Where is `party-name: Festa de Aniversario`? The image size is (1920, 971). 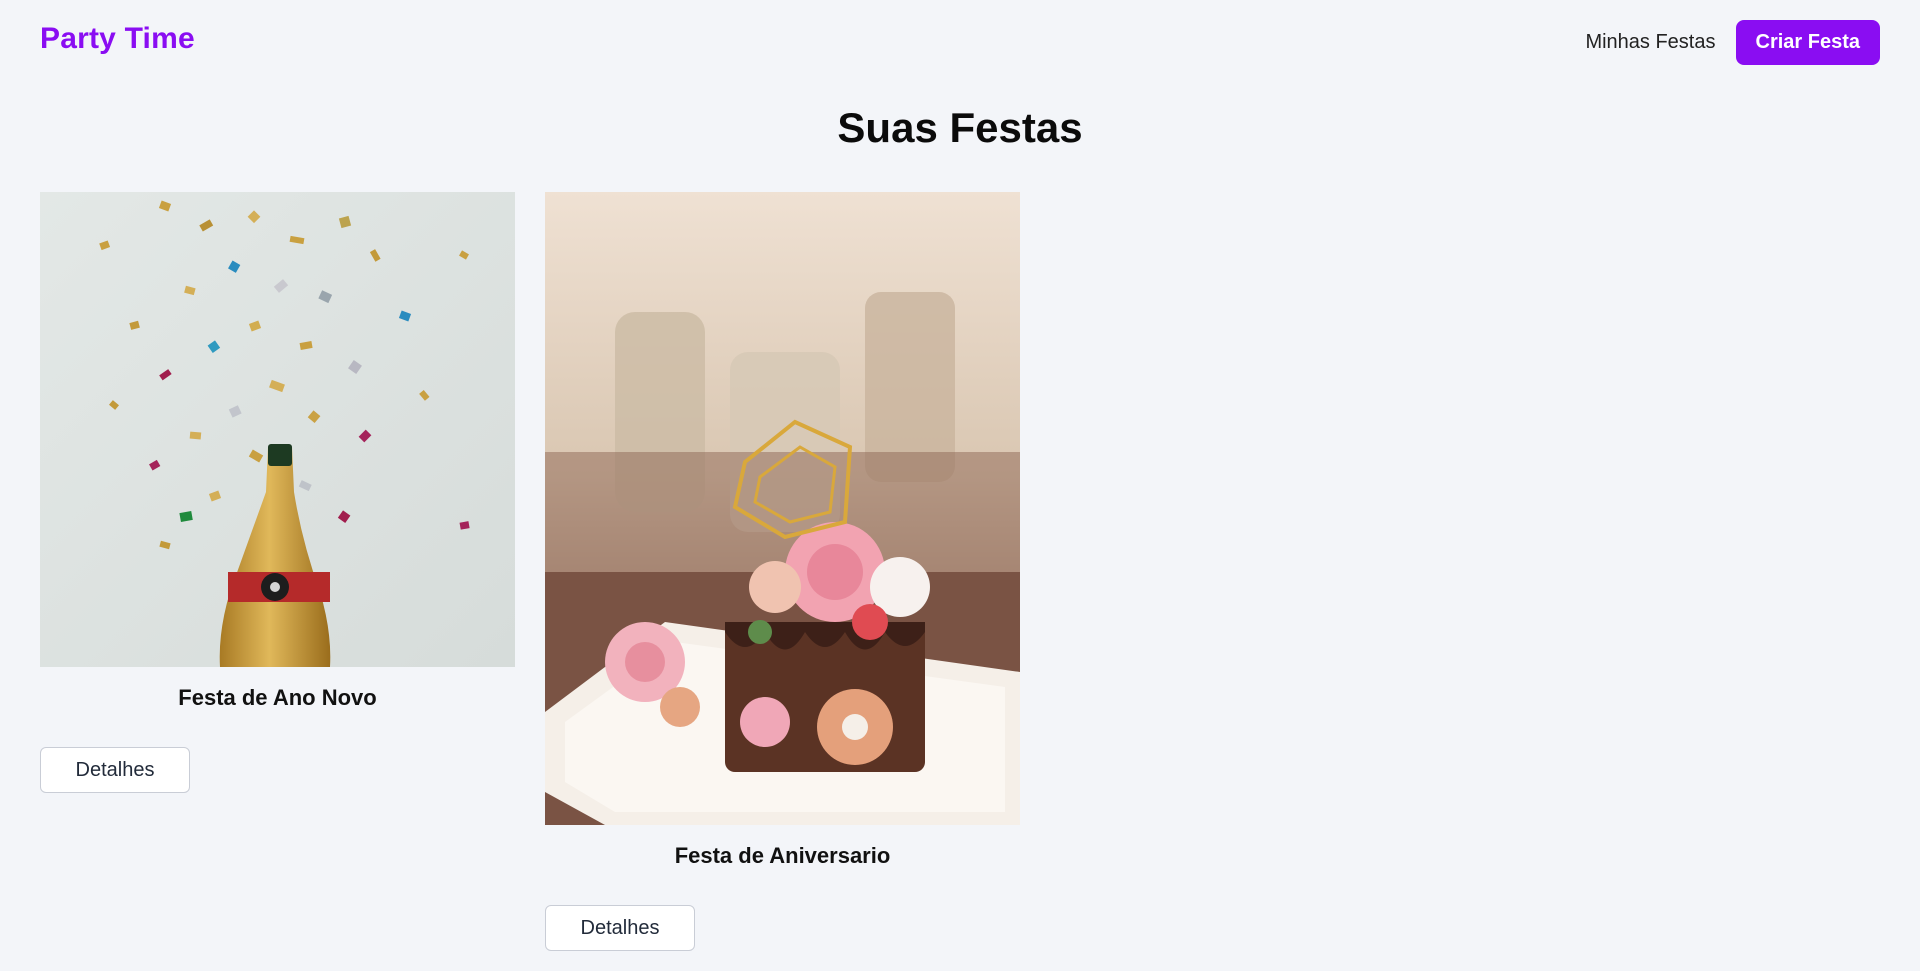
party-name: Festa de Aniversario is located at coordinates (782, 855).